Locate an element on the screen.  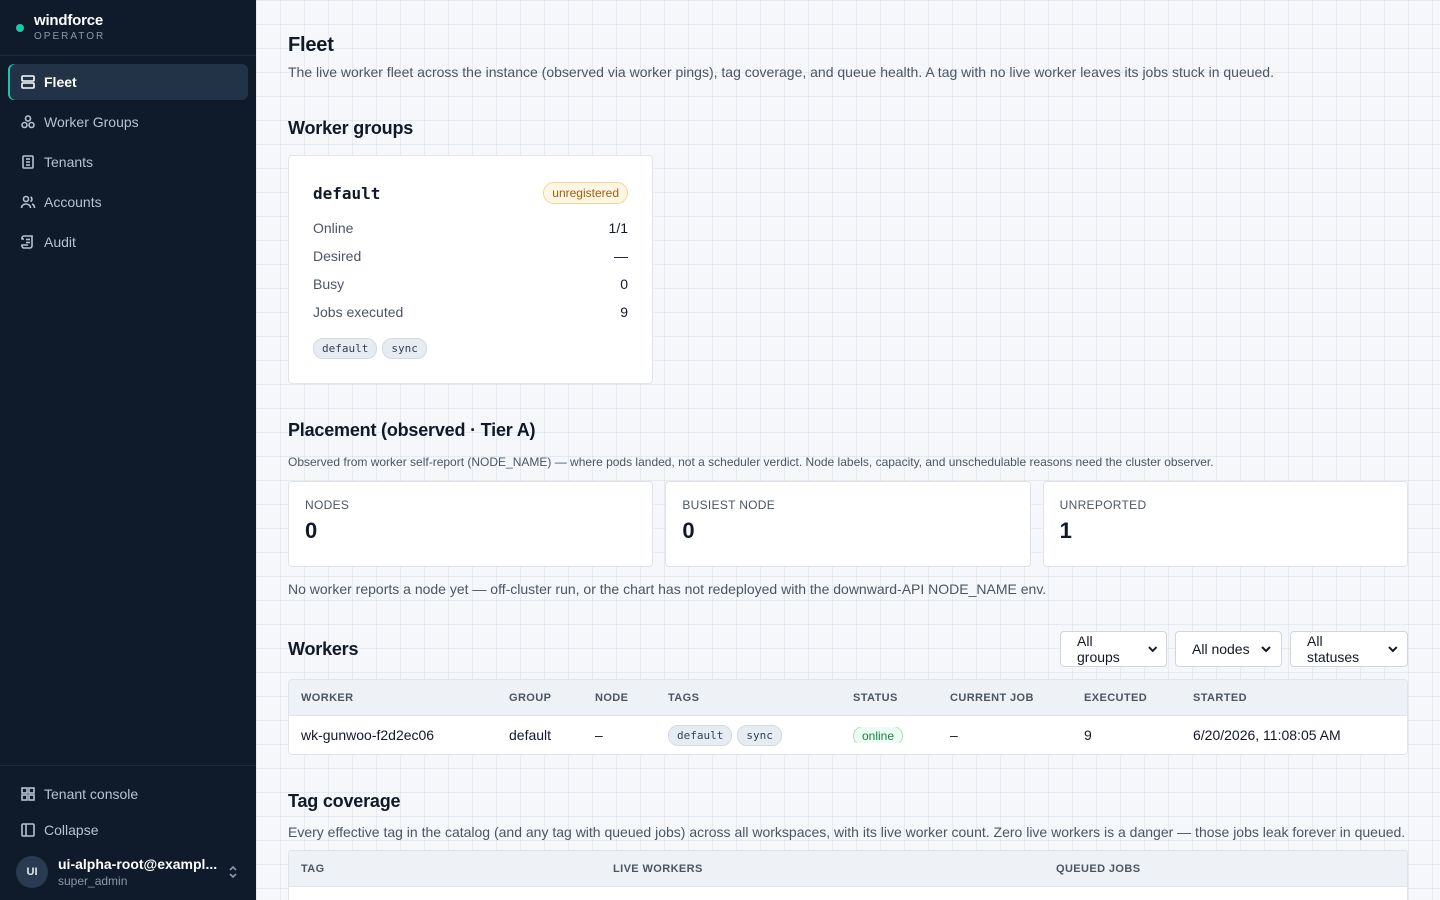
group-stat-row: Jobs executed 9 is located at coordinates (470, 312).